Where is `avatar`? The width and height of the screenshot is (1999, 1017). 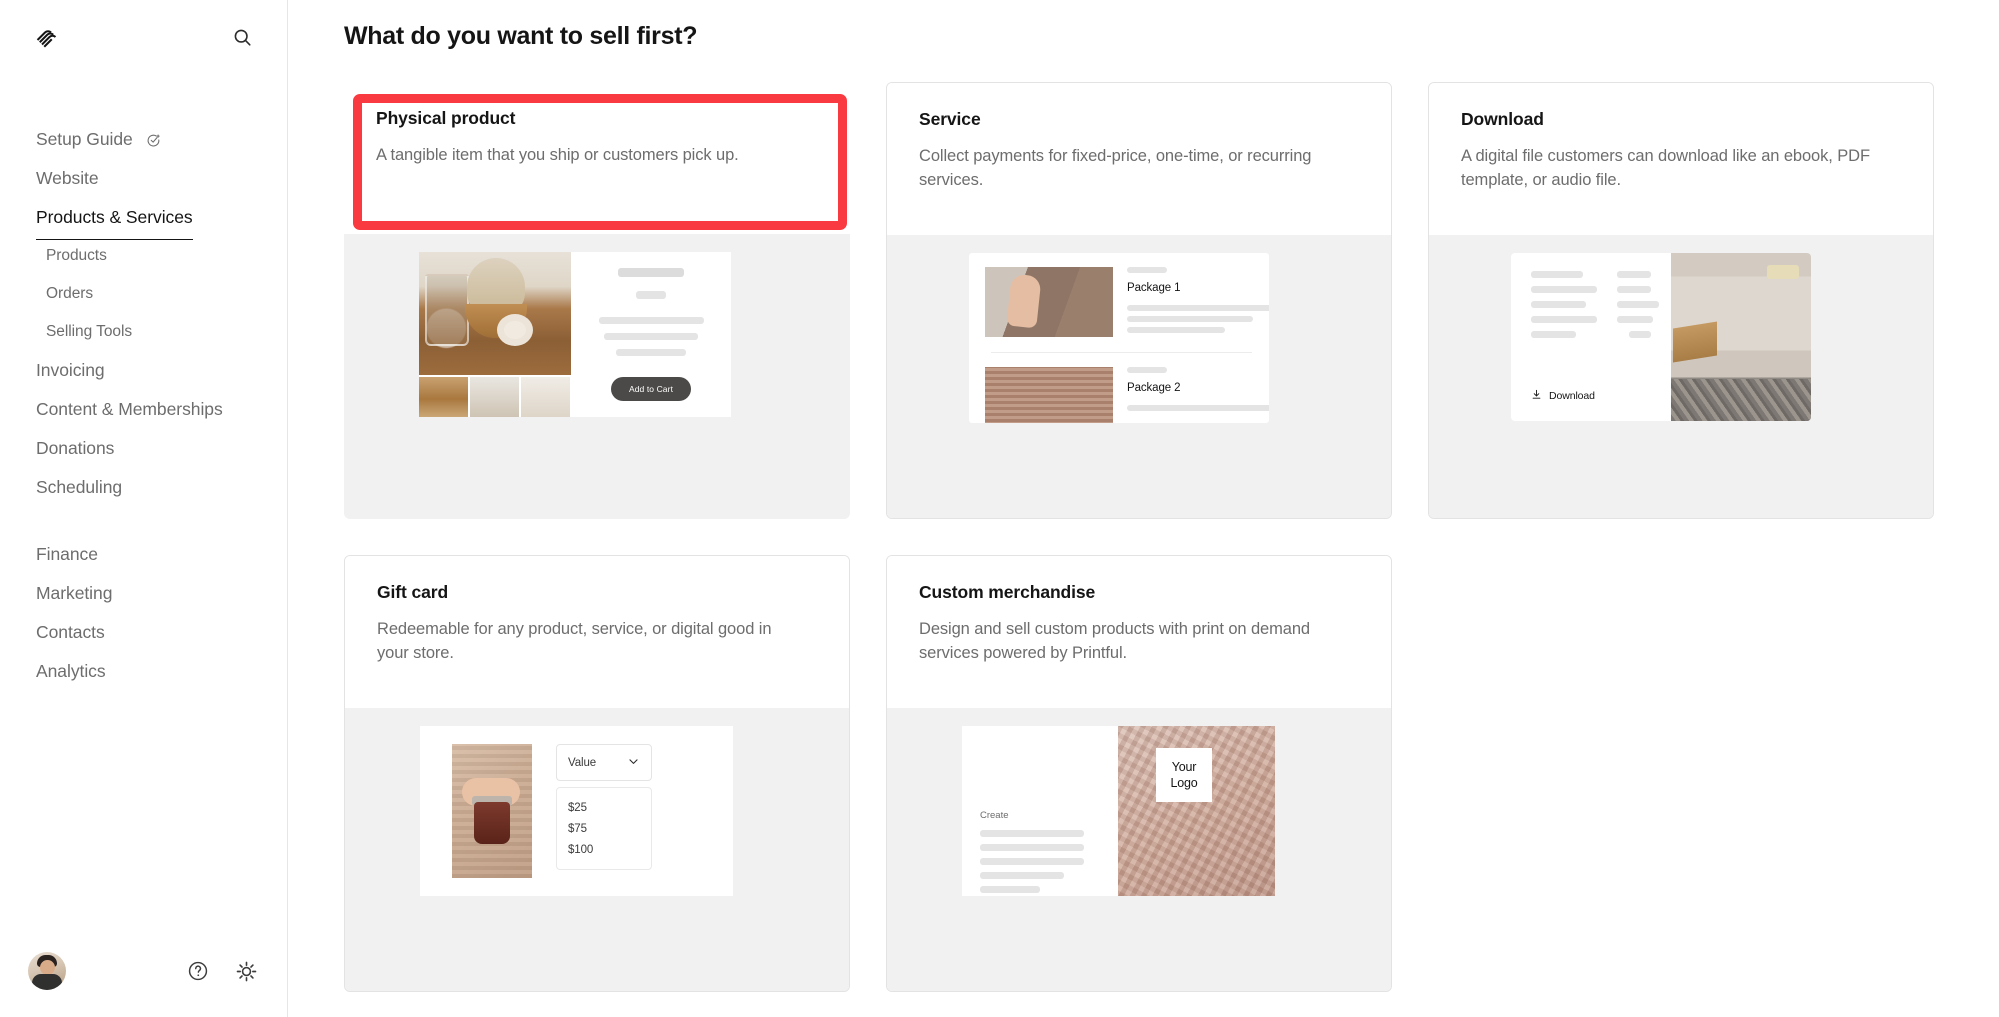
avatar is located at coordinates (47, 971).